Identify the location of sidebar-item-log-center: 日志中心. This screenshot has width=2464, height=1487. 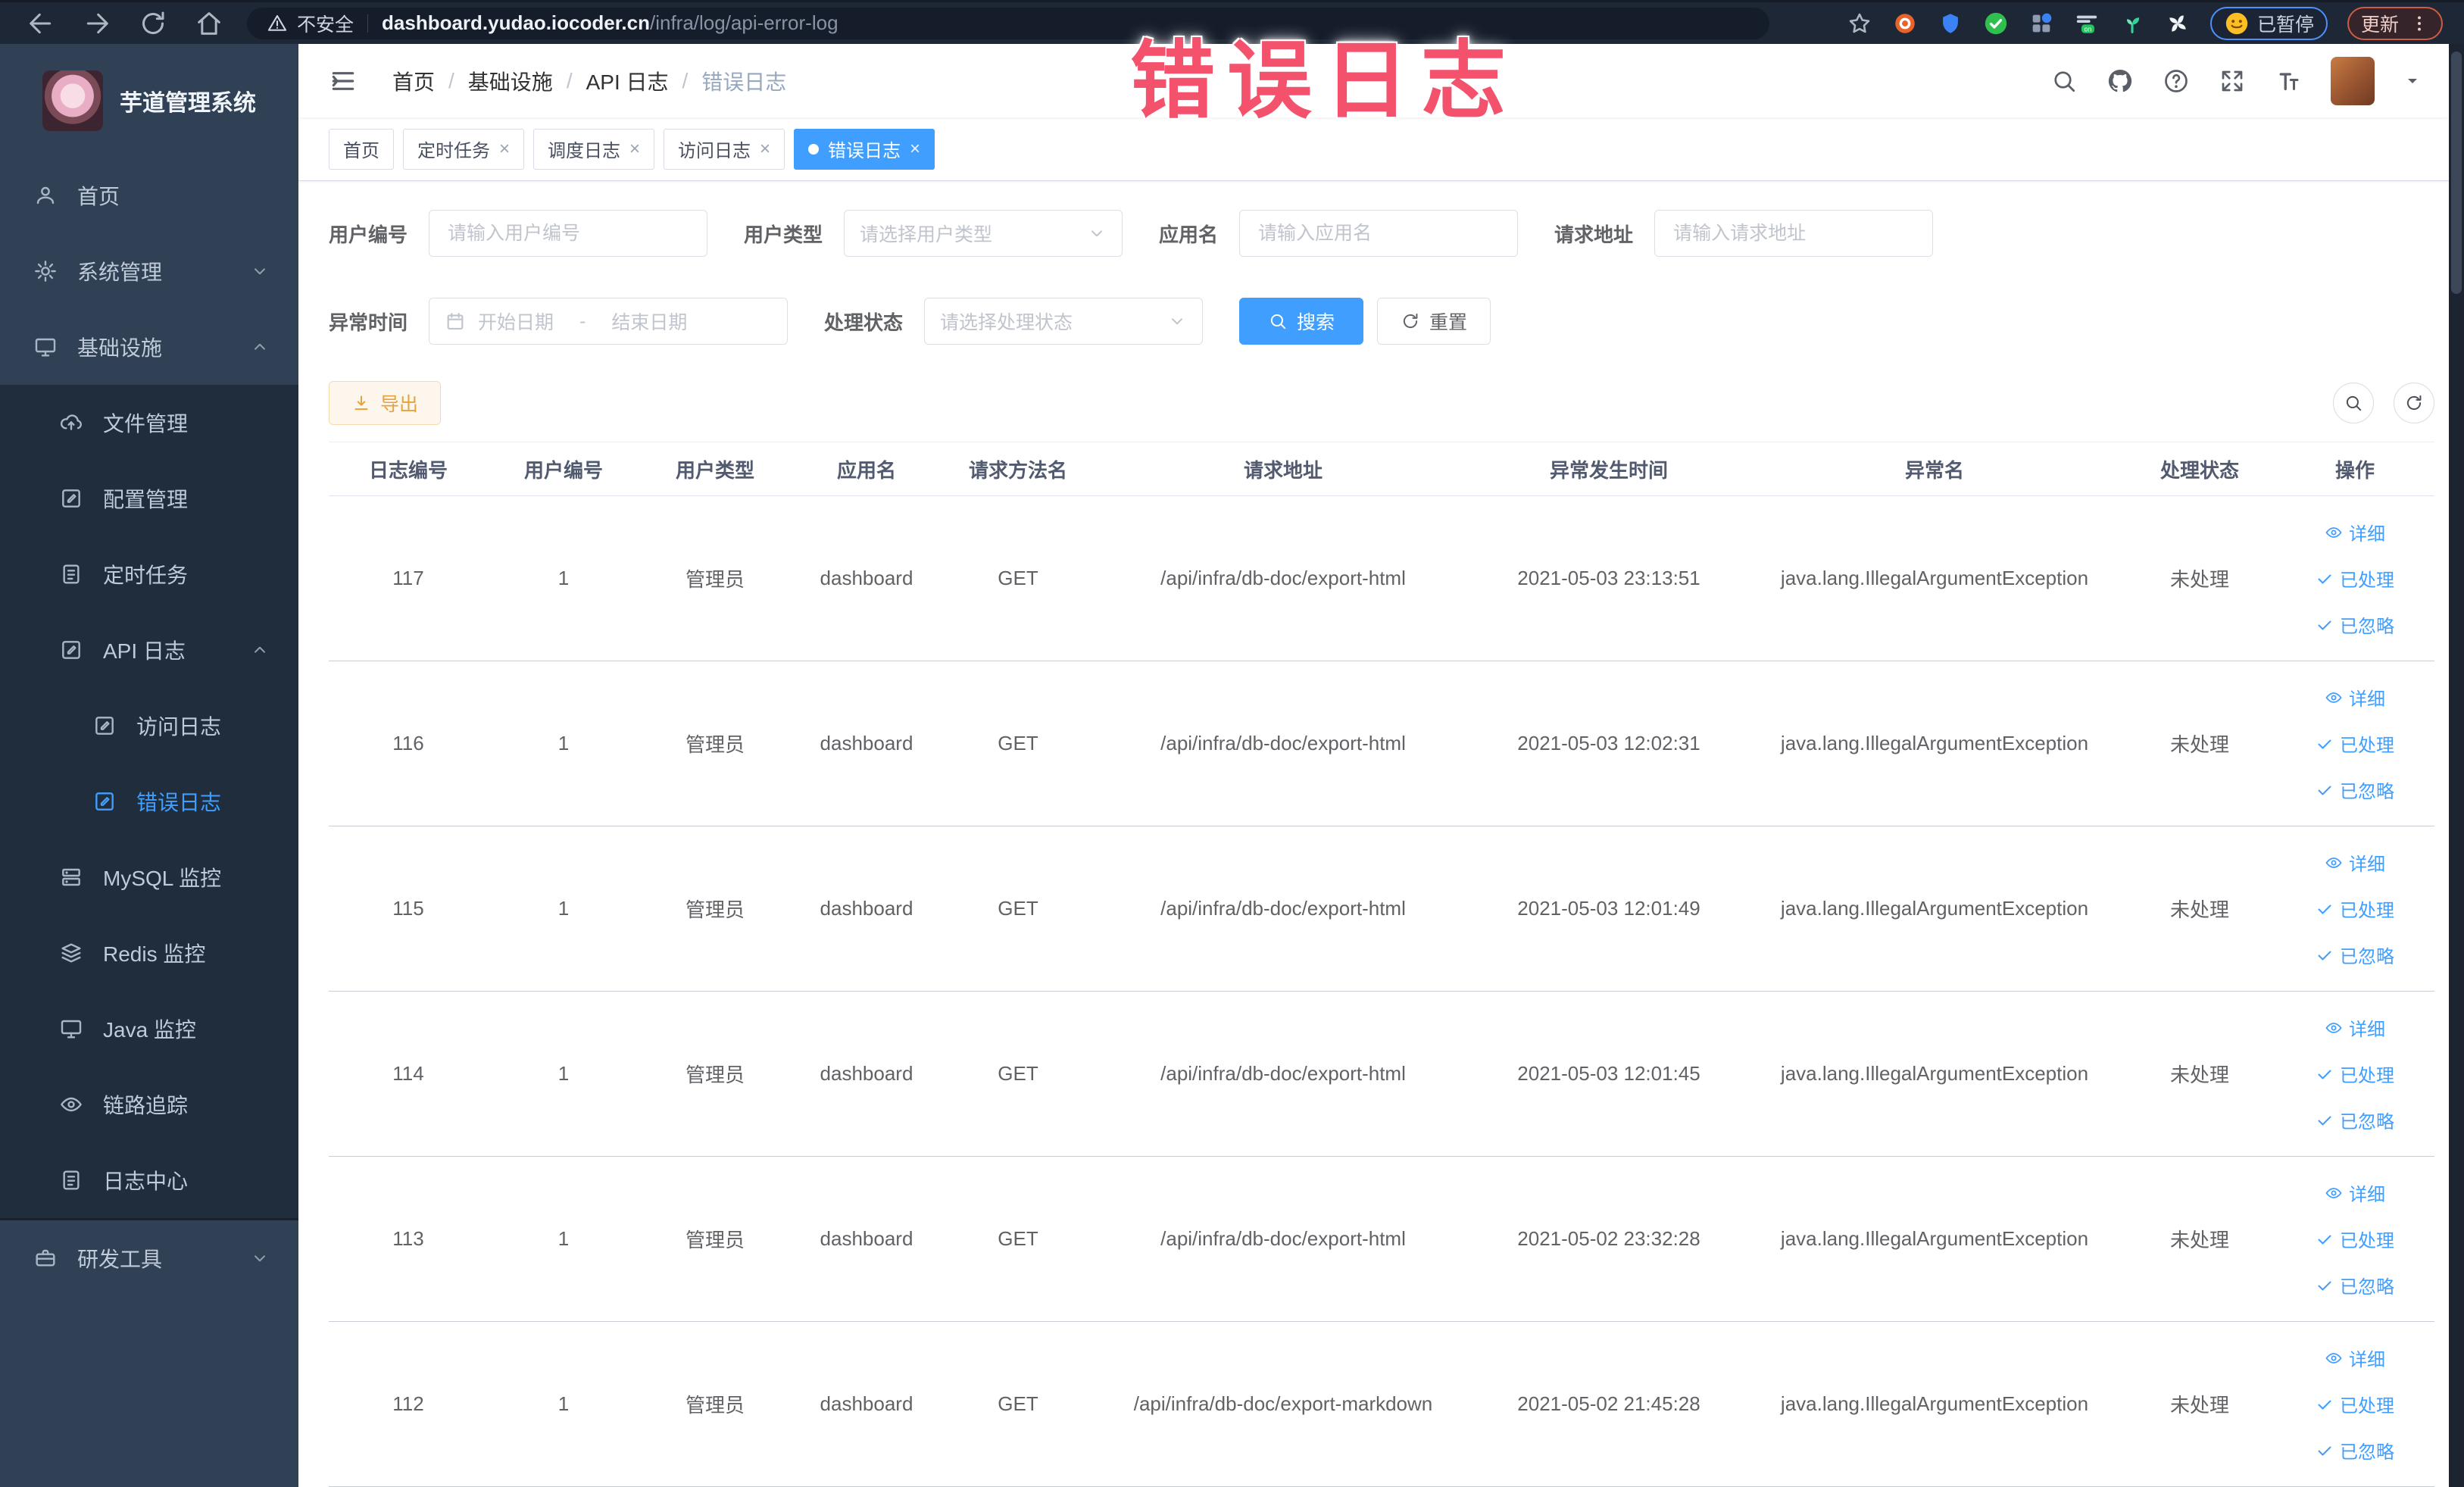
(149, 1180).